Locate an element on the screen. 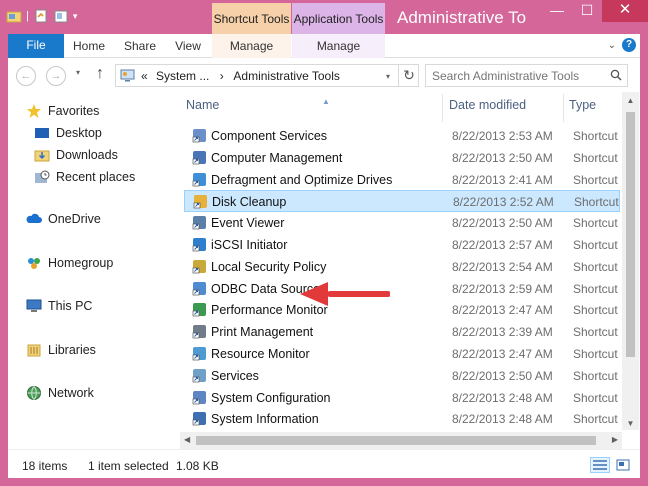 This screenshot has height=486, width=648. nav-libraries: Libraries is located at coordinates (61, 350).